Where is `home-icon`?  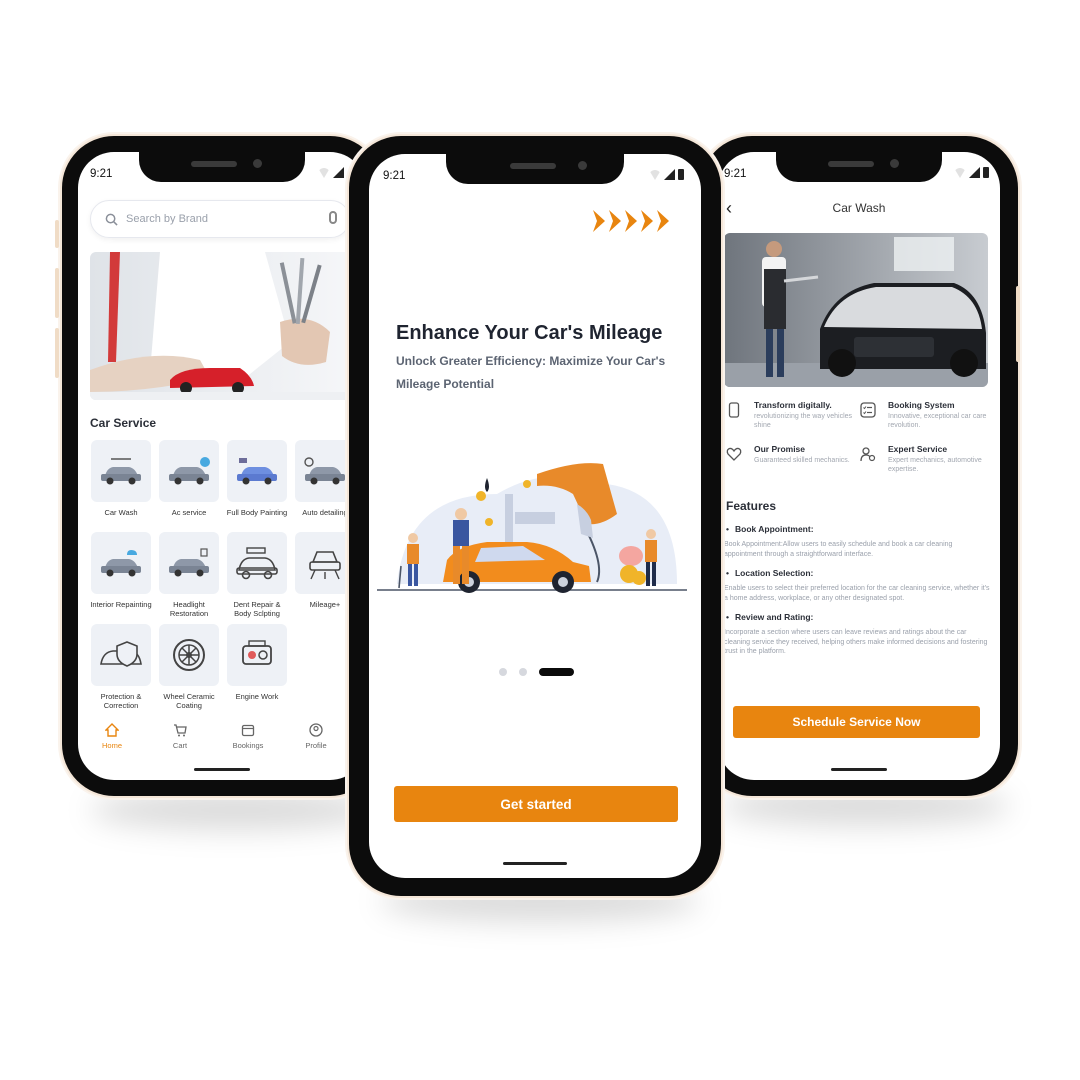
home-icon is located at coordinates (112, 730).